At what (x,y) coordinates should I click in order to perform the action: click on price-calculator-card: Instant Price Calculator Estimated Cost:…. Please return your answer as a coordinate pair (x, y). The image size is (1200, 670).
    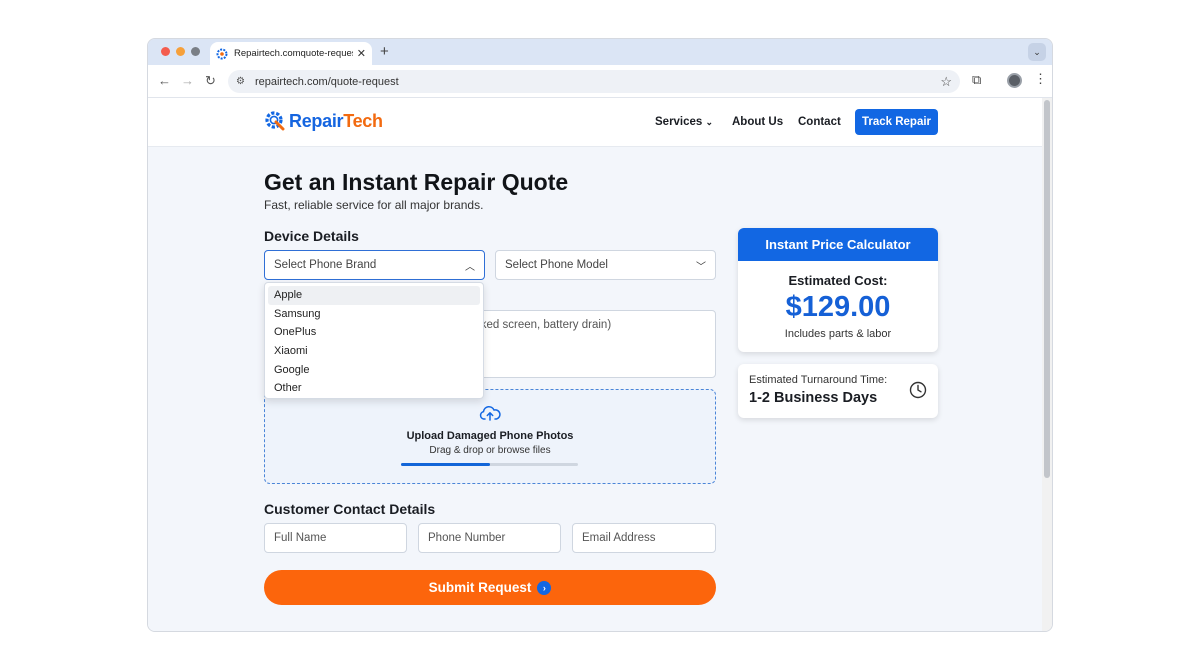
    Looking at the image, I should click on (838, 290).